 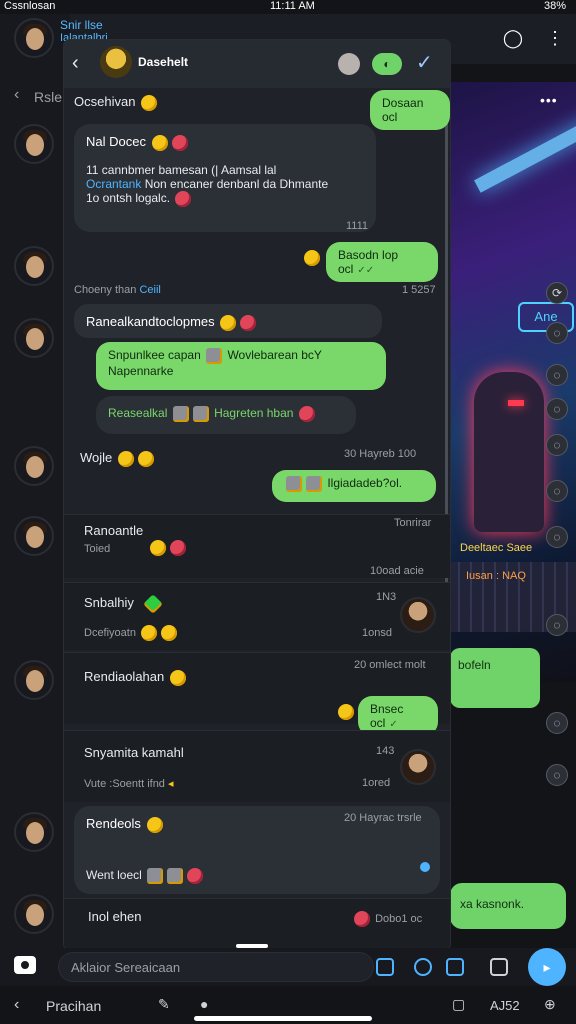 What do you see at coordinates (377, 633) in the screenshot?
I see `list-item-8-time-bottom: 1onsd` at bounding box center [377, 633].